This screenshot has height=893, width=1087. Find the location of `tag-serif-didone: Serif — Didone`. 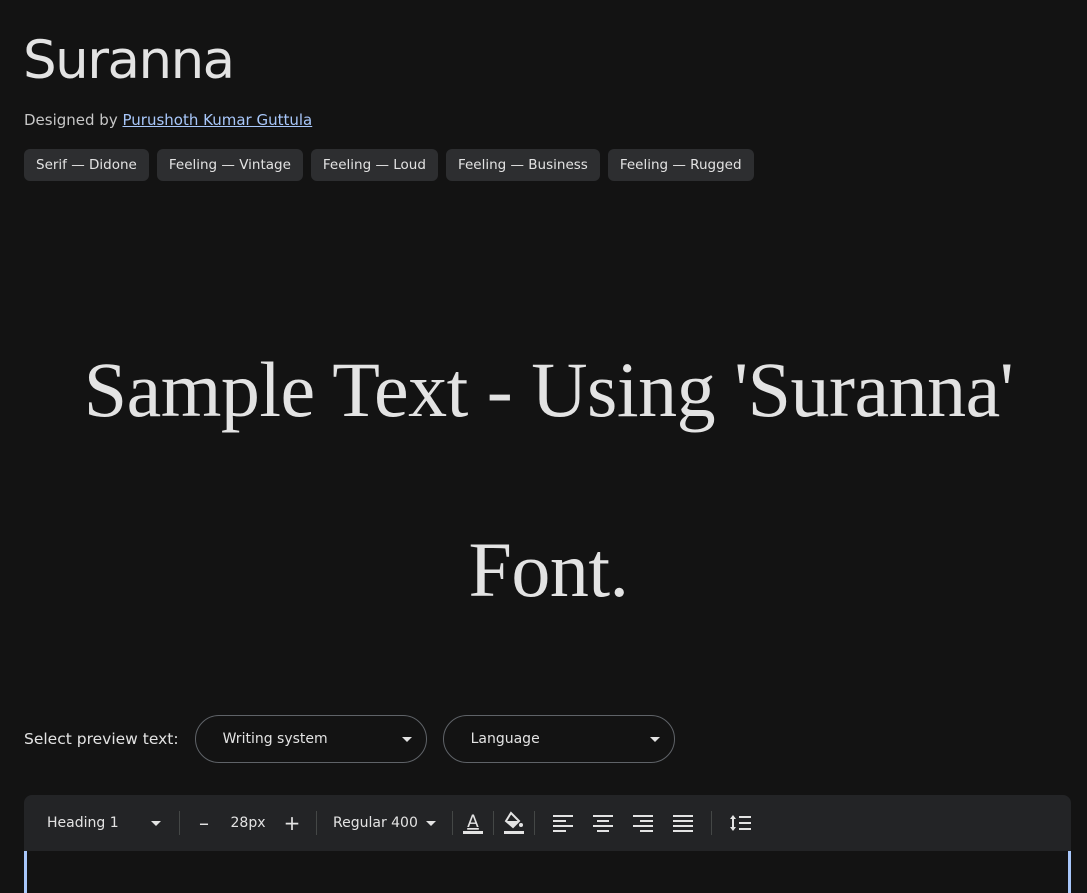

tag-serif-didone: Serif — Didone is located at coordinates (86, 165).